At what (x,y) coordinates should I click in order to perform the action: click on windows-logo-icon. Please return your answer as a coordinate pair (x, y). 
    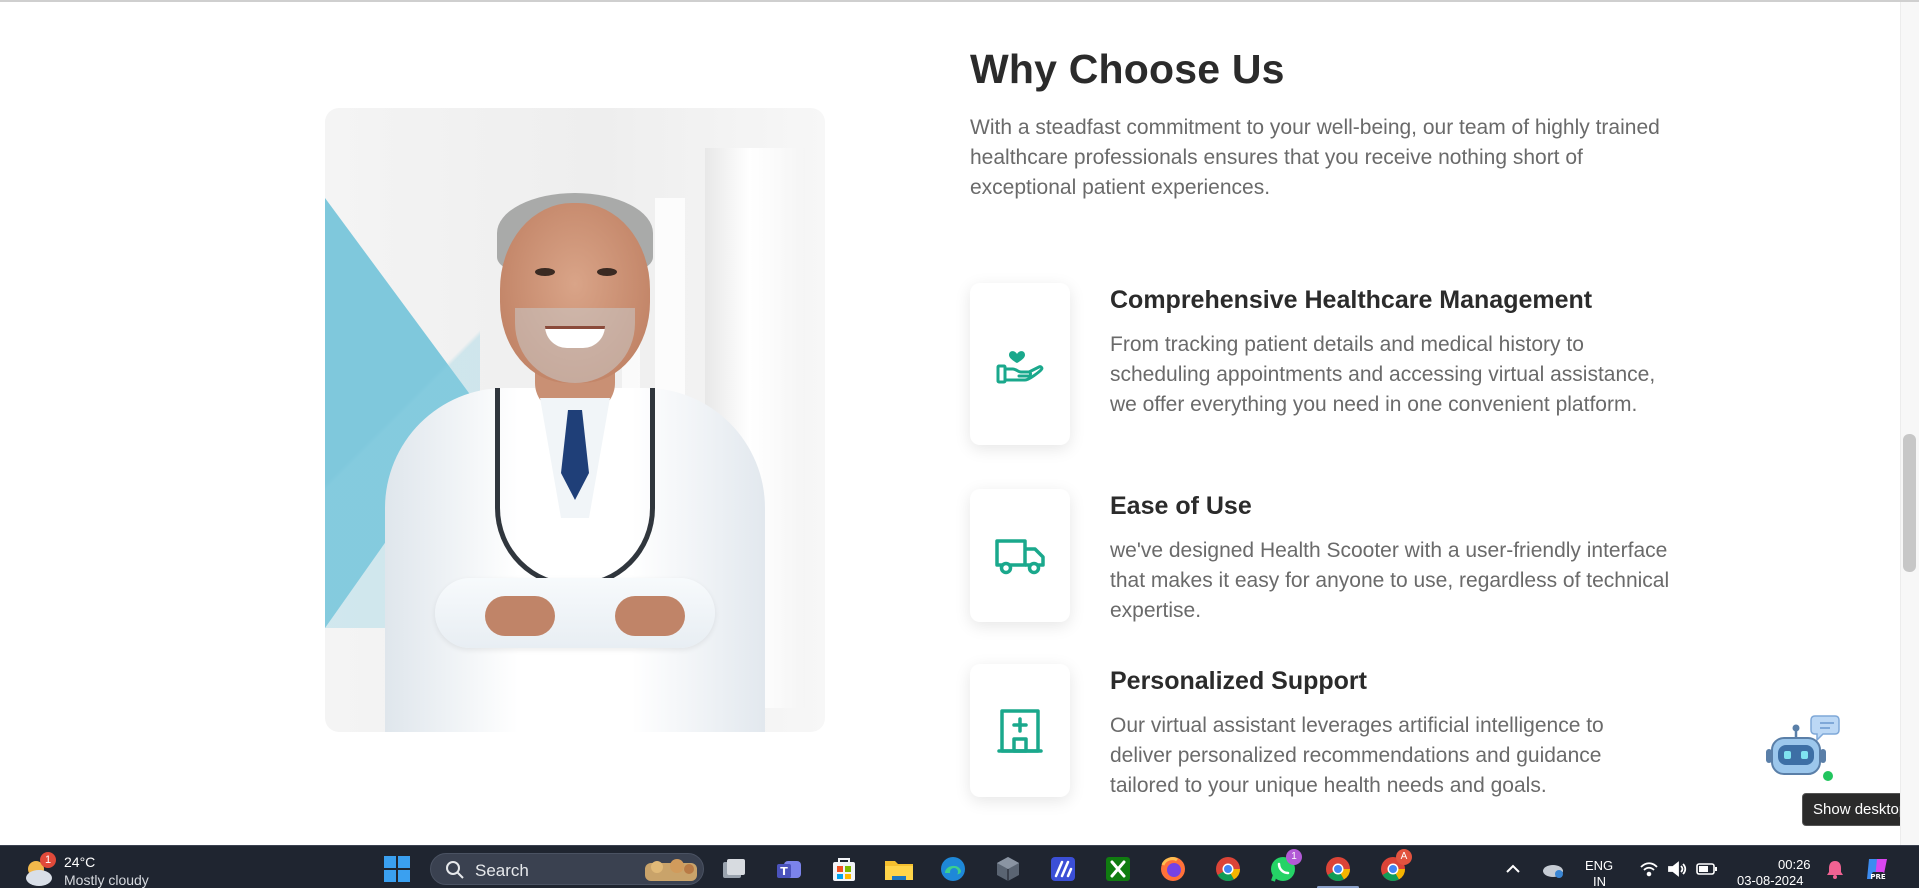
    Looking at the image, I should click on (397, 869).